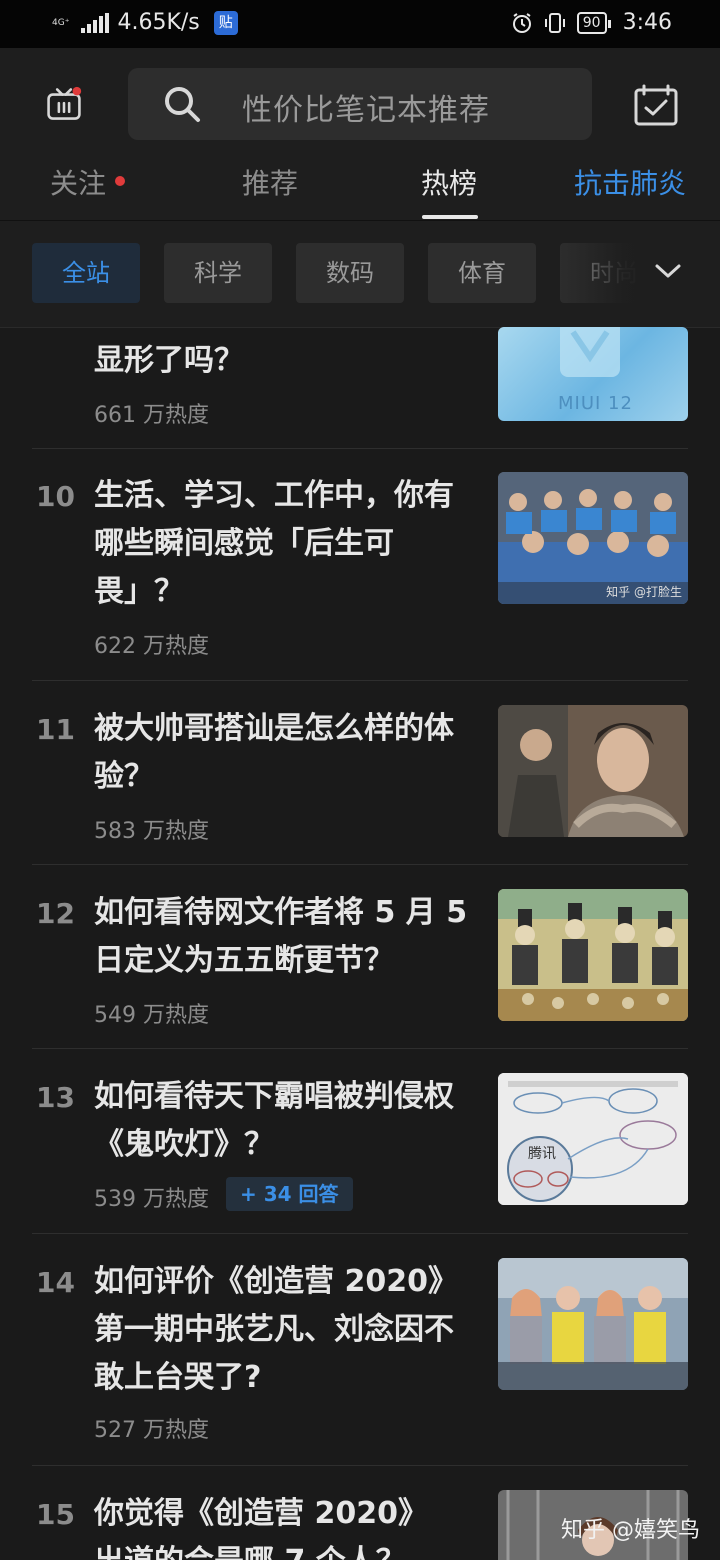 This screenshot has width=720, height=1560. Describe the element at coordinates (656, 105) in the screenshot. I see `checklist-icon` at that location.